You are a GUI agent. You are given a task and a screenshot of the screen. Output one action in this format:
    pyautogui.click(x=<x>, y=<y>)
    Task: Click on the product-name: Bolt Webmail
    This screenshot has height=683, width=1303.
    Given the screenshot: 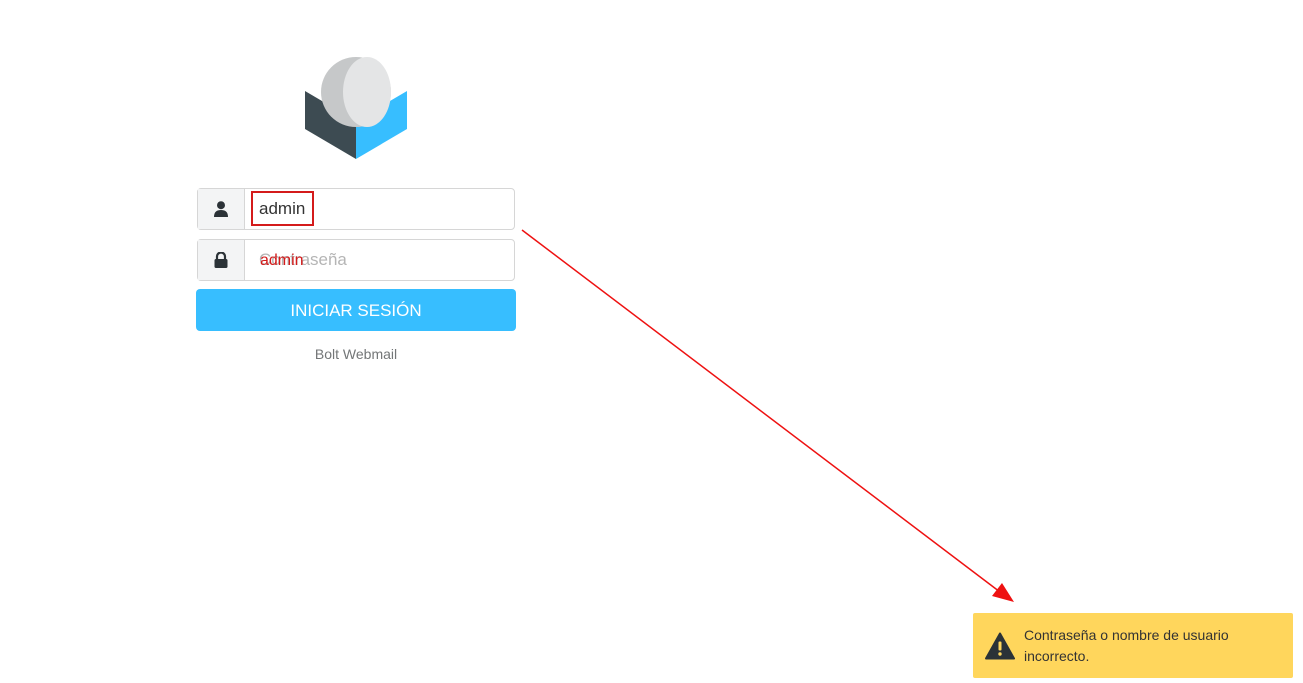 What is the action you would take?
    pyautogui.click(x=356, y=354)
    